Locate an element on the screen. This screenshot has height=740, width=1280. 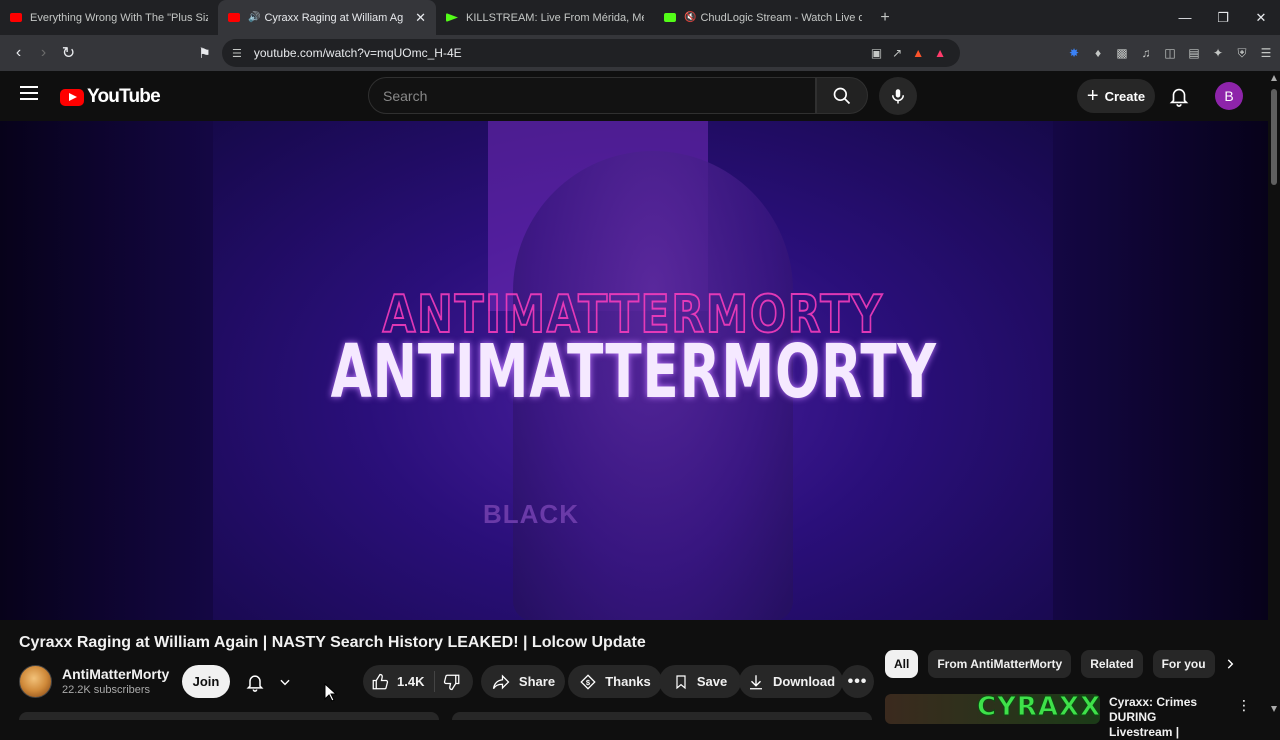
screenshot-icon: ▩ is located at coordinates (1122, 53).